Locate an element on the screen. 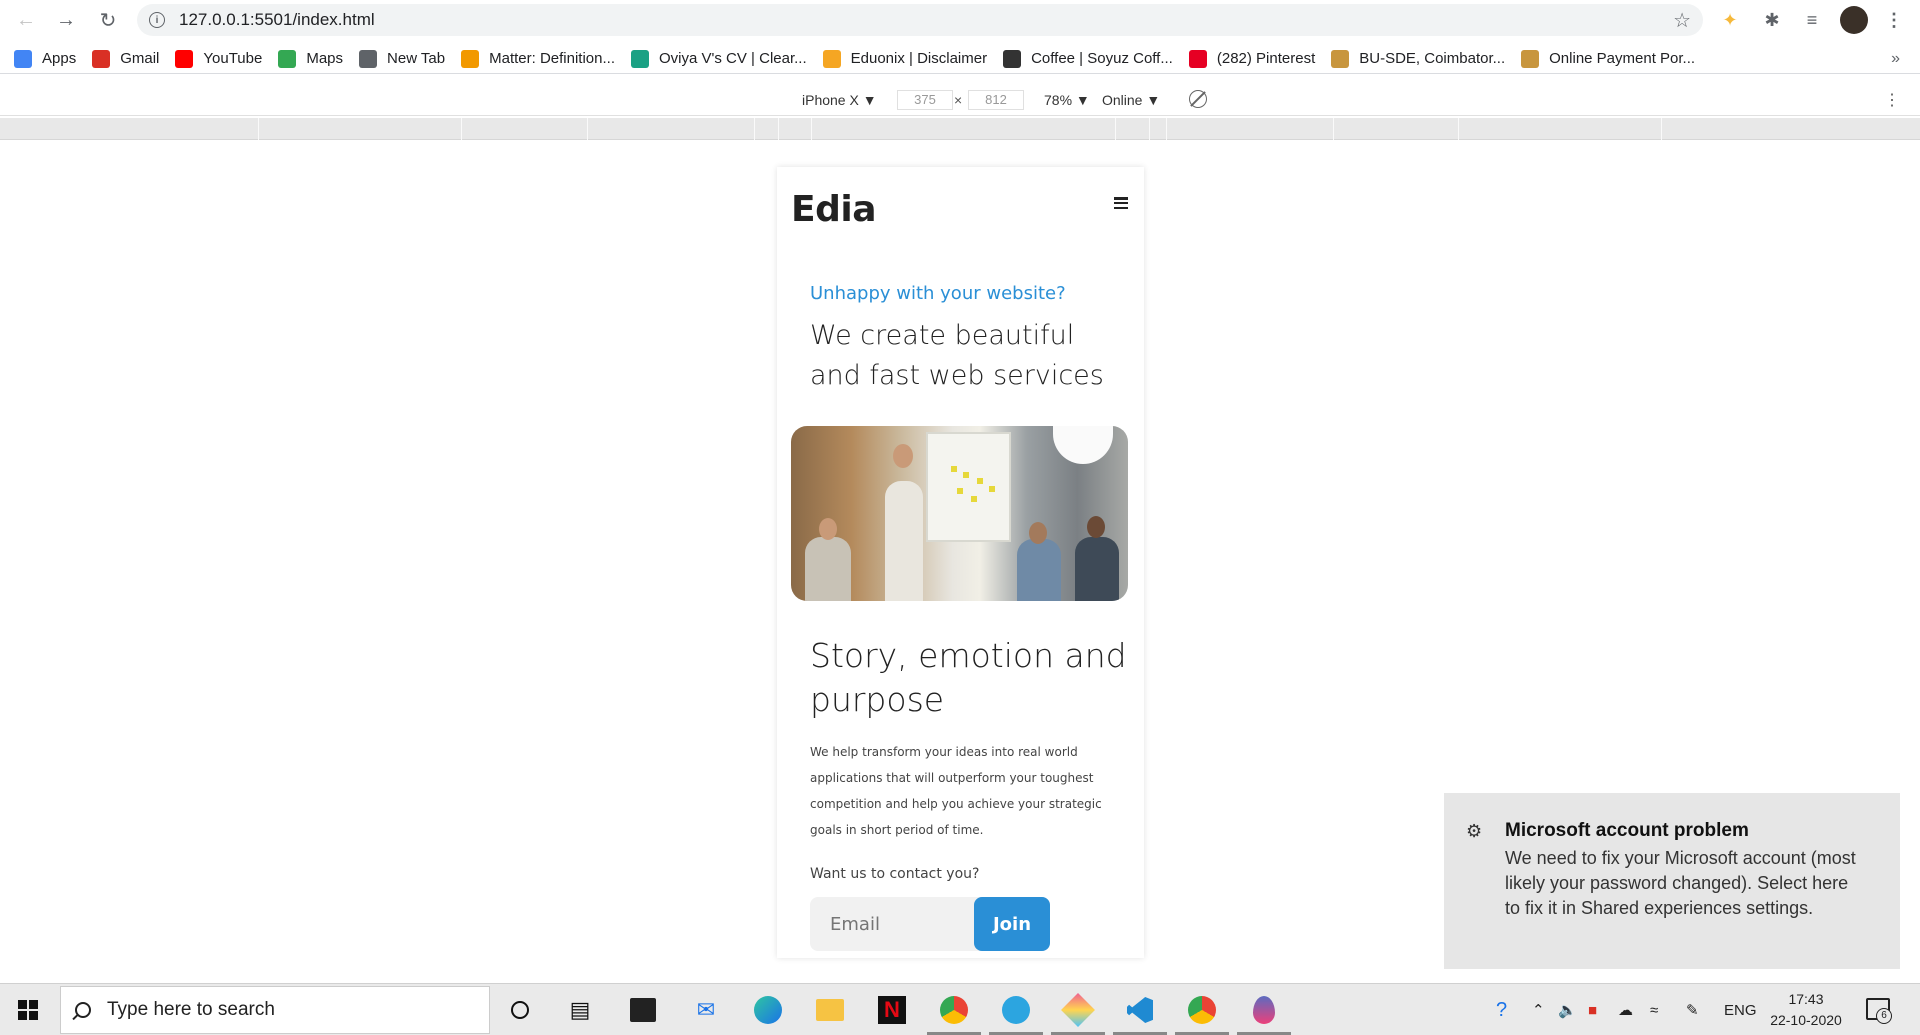 Image resolution: width=1920 pixels, height=1035 pixels. clock-date: 22-10-2020 is located at coordinates (1806, 1020).